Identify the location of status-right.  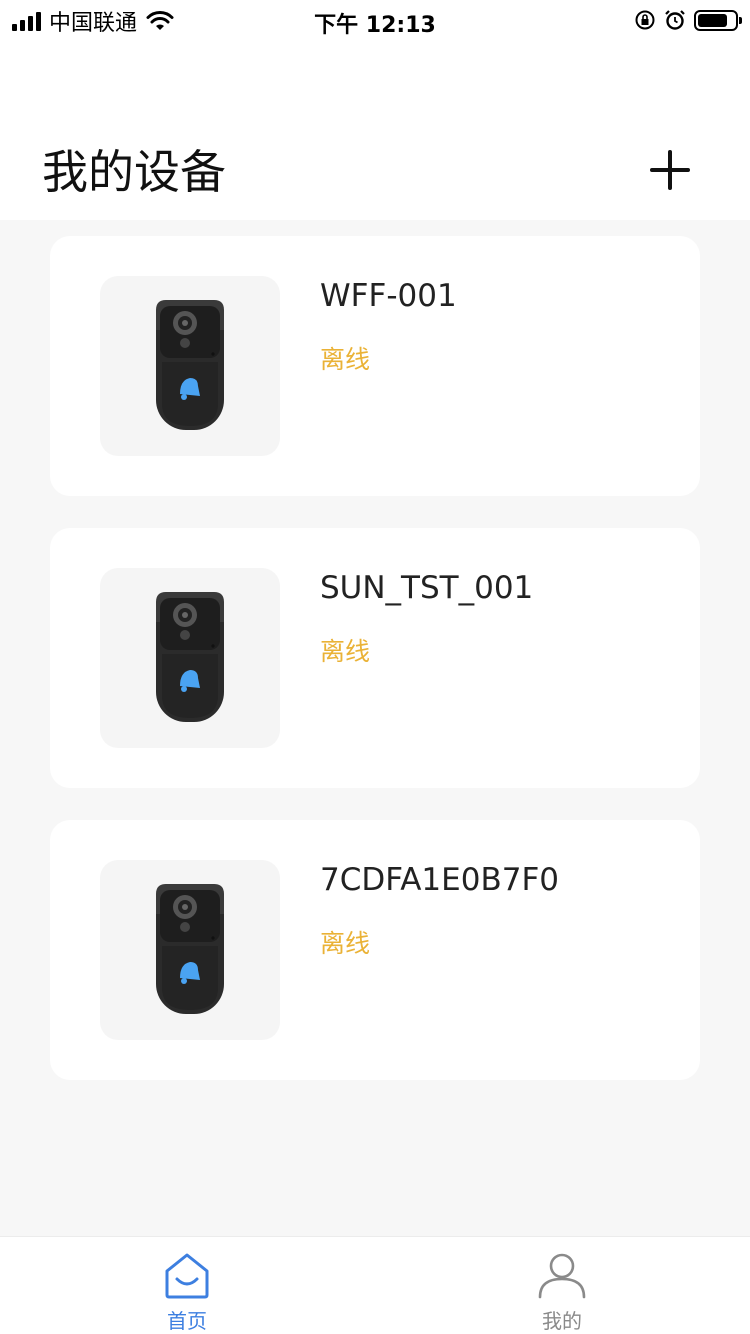
(688, 20).